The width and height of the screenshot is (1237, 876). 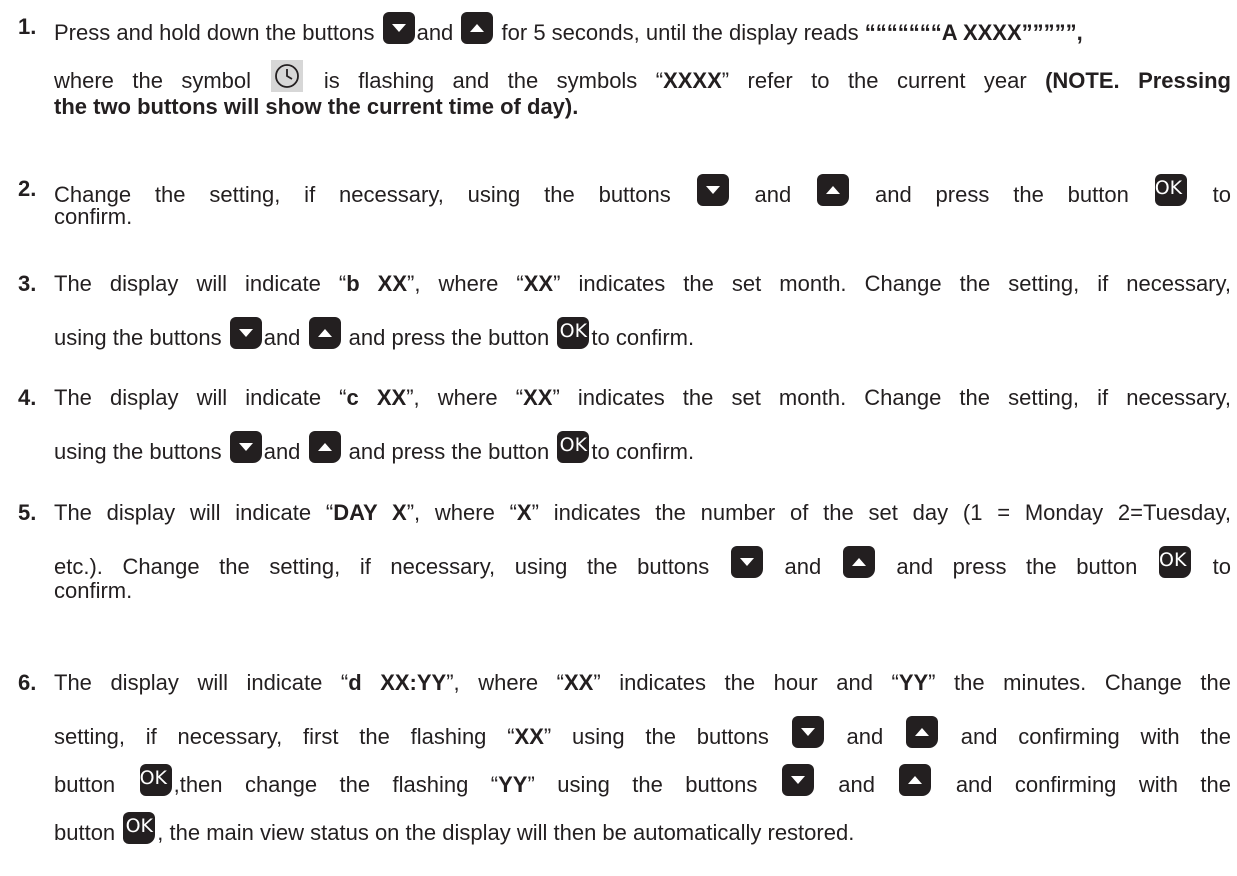 I want to click on step-note: (NOTE. Pressing, so click(x=1138, y=80).